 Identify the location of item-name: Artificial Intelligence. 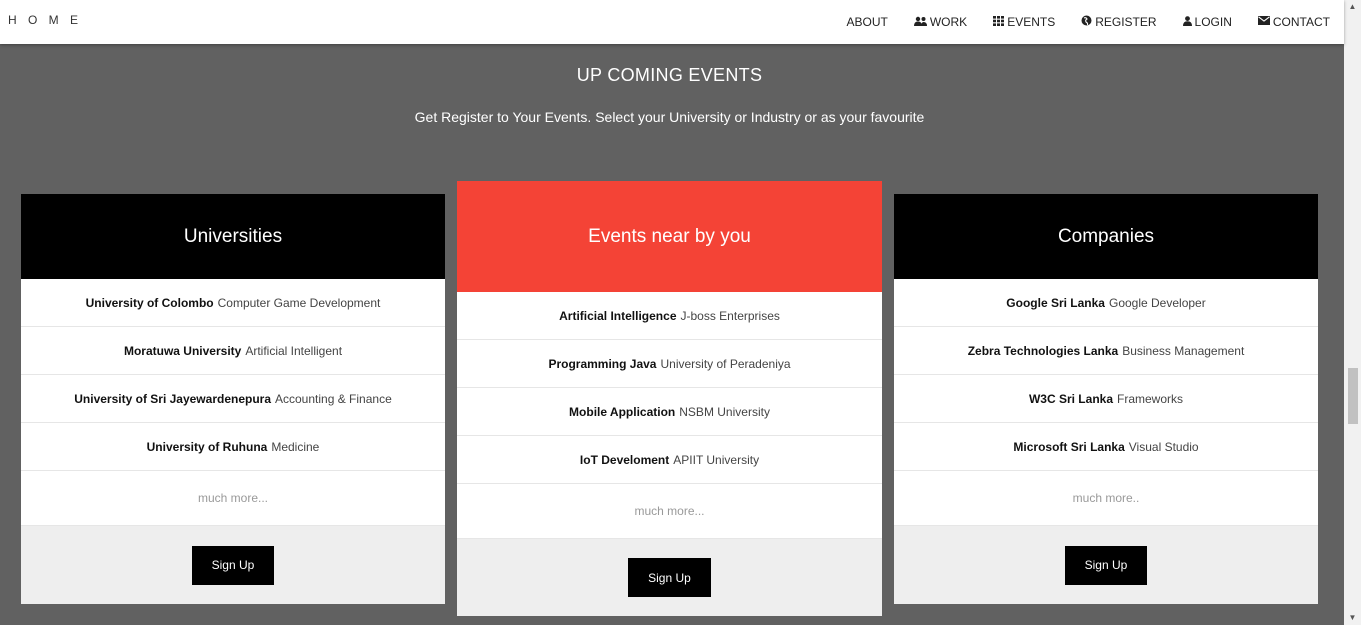
(618, 315).